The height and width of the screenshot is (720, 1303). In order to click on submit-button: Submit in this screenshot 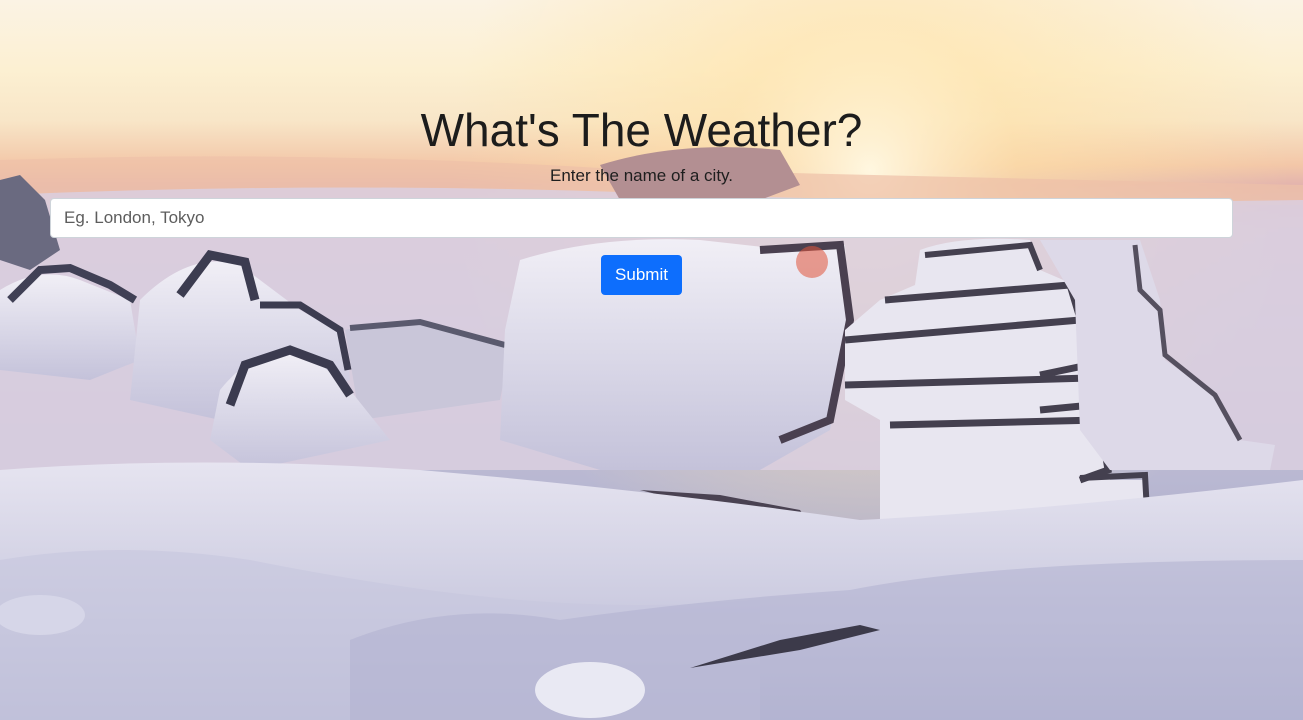, I will do `click(641, 275)`.